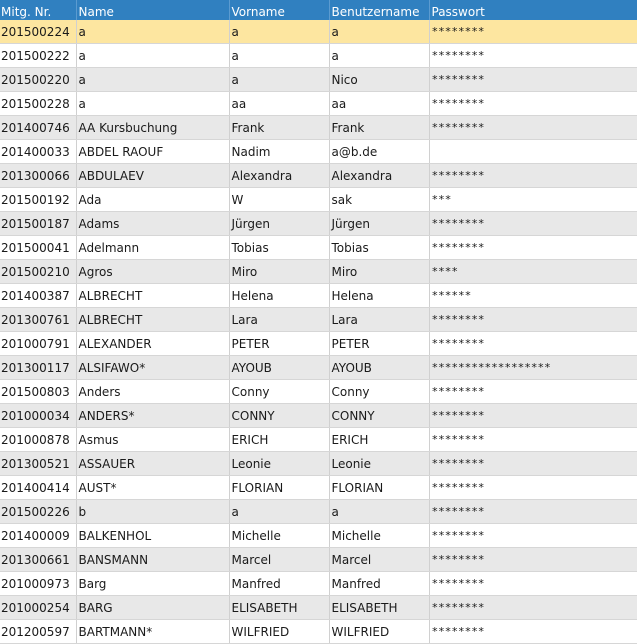 The height and width of the screenshot is (644, 637). I want to click on table-row: 201400033 ABDEL RAOUF Nadim a@b.de, so click(318, 151).